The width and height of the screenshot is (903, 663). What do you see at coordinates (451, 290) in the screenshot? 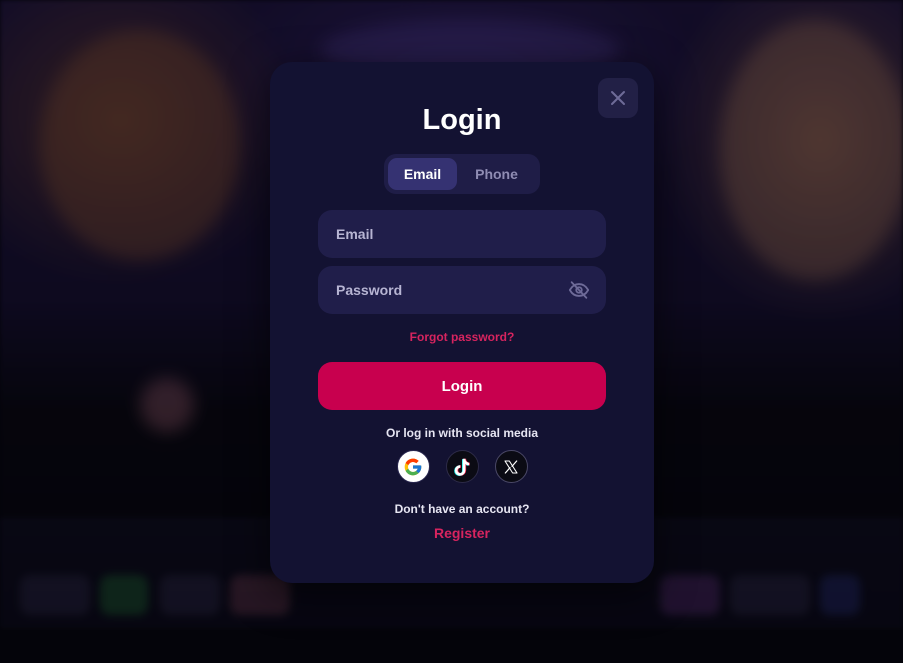
I see `password-input` at bounding box center [451, 290].